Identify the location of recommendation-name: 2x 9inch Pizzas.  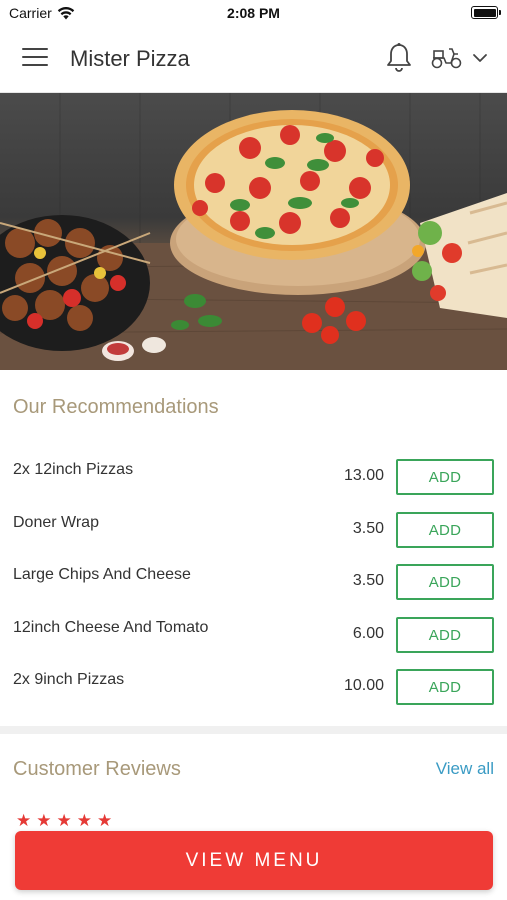
(69, 679).